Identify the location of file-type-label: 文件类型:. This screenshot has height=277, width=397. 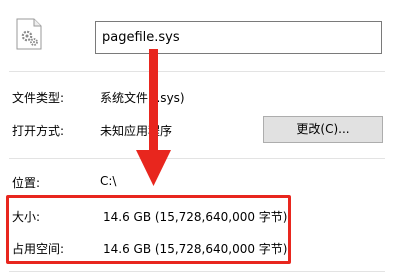
(38, 98).